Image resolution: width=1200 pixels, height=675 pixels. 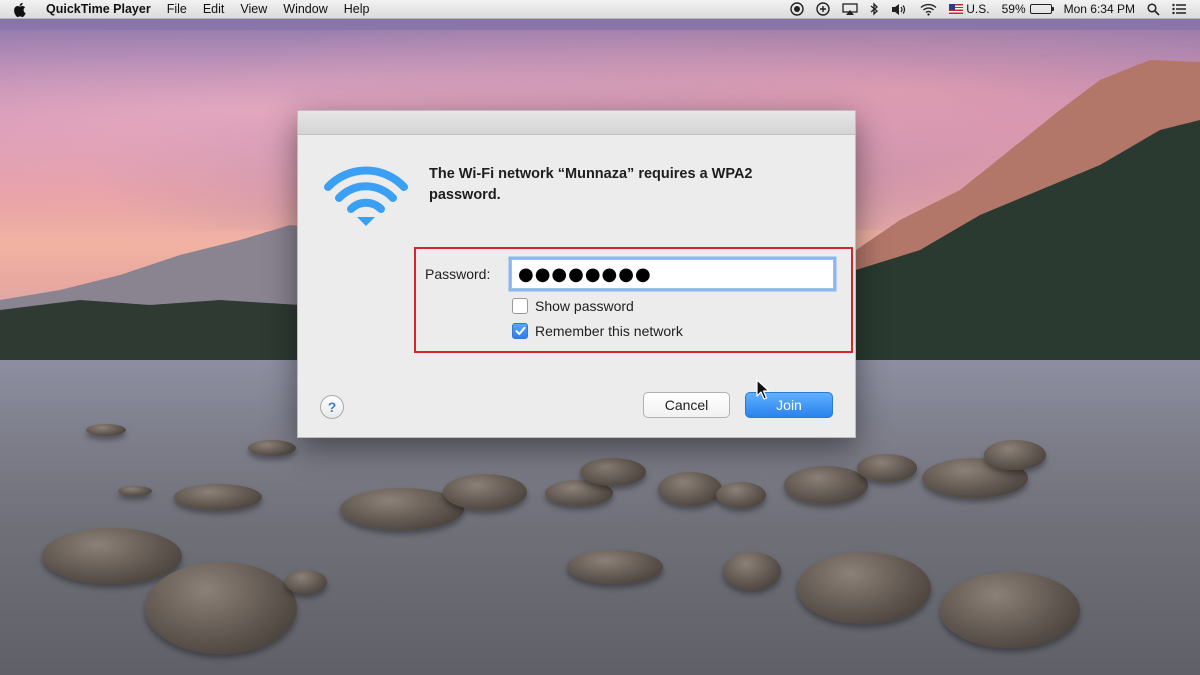 I want to click on cancel-button: Cancel, so click(x=686, y=405).